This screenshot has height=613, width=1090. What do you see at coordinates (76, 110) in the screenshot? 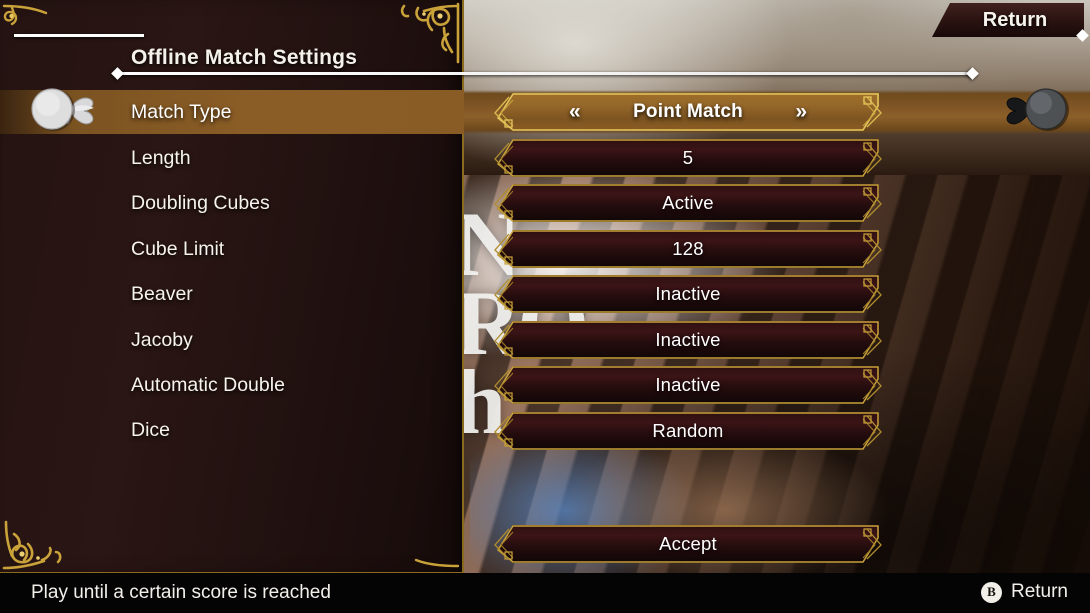
I see `selection-marker-left` at bounding box center [76, 110].